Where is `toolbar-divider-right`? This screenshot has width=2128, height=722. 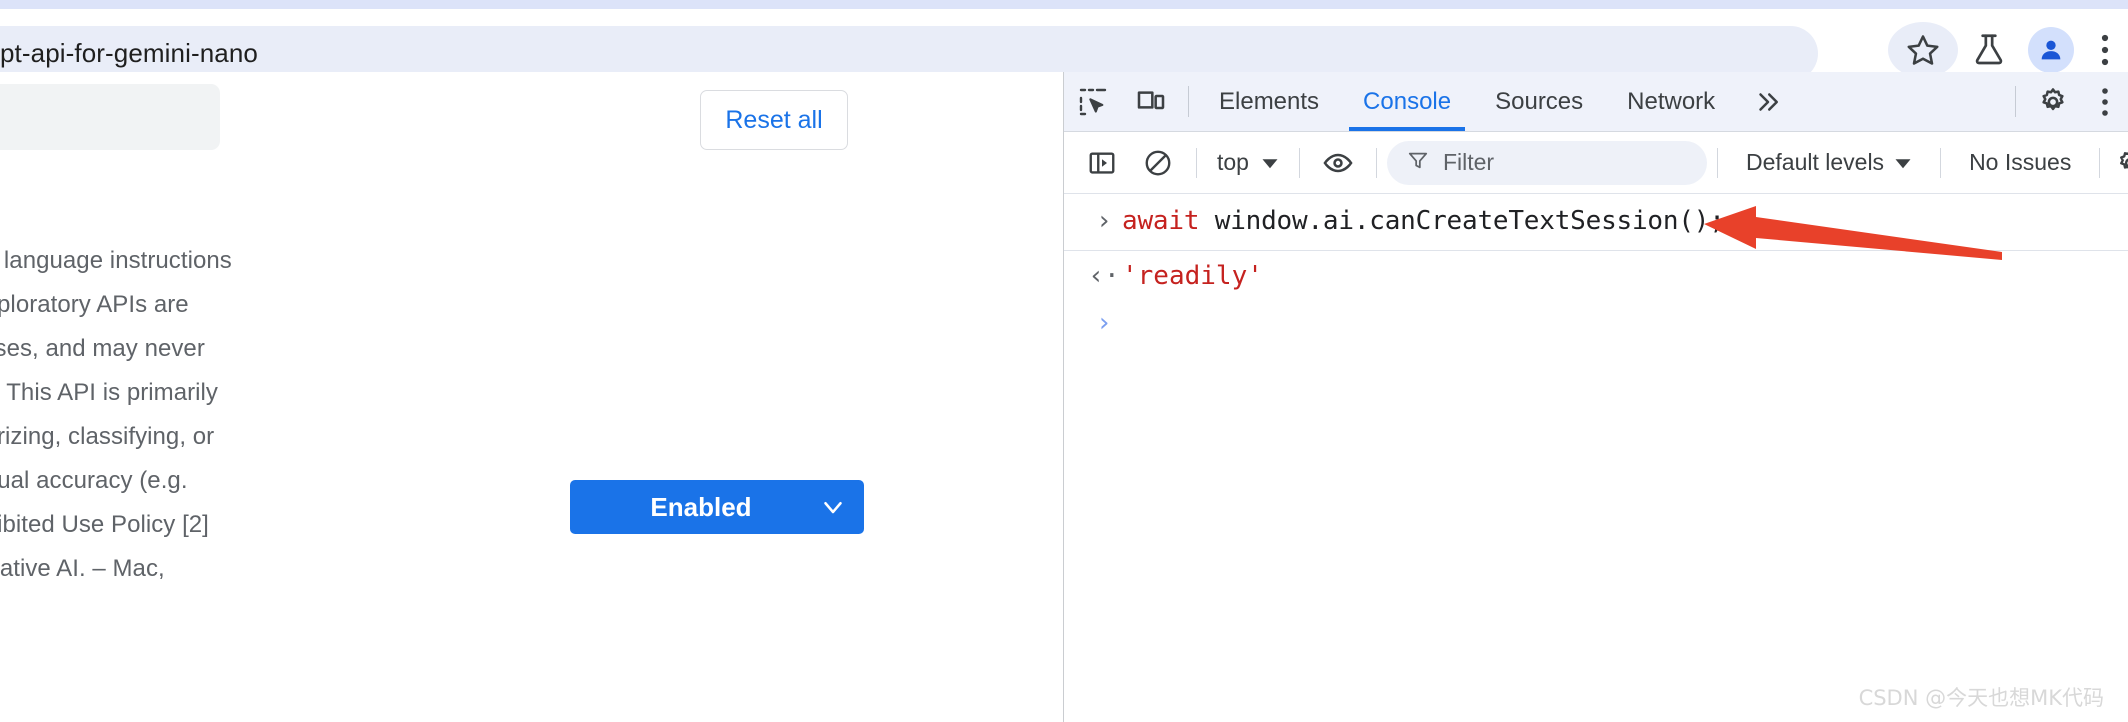 toolbar-divider-right is located at coordinates (2015, 101).